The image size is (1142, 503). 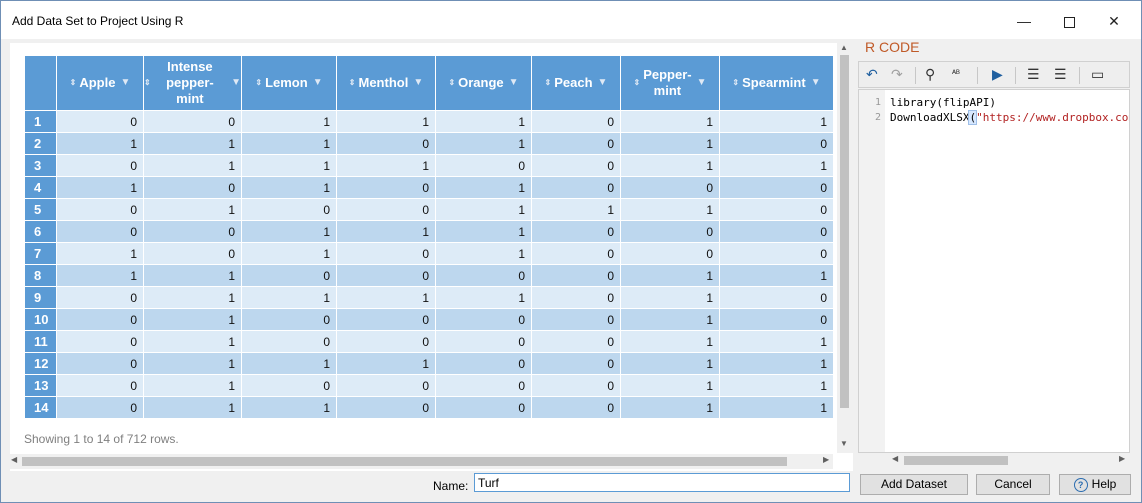 What do you see at coordinates (481, 82) in the screenshot?
I see `column-header-label: Orange` at bounding box center [481, 82].